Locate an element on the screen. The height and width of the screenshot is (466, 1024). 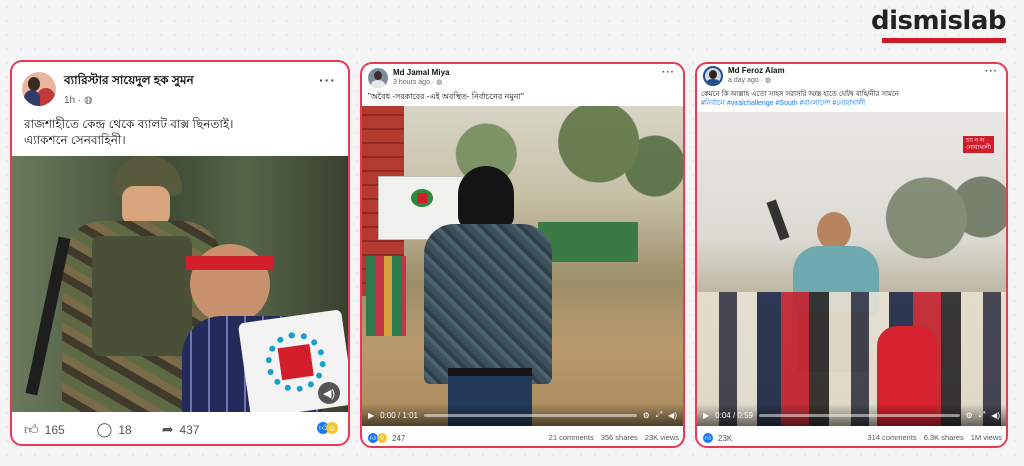
comment-icon: ◯ is located at coordinates (105, 429).